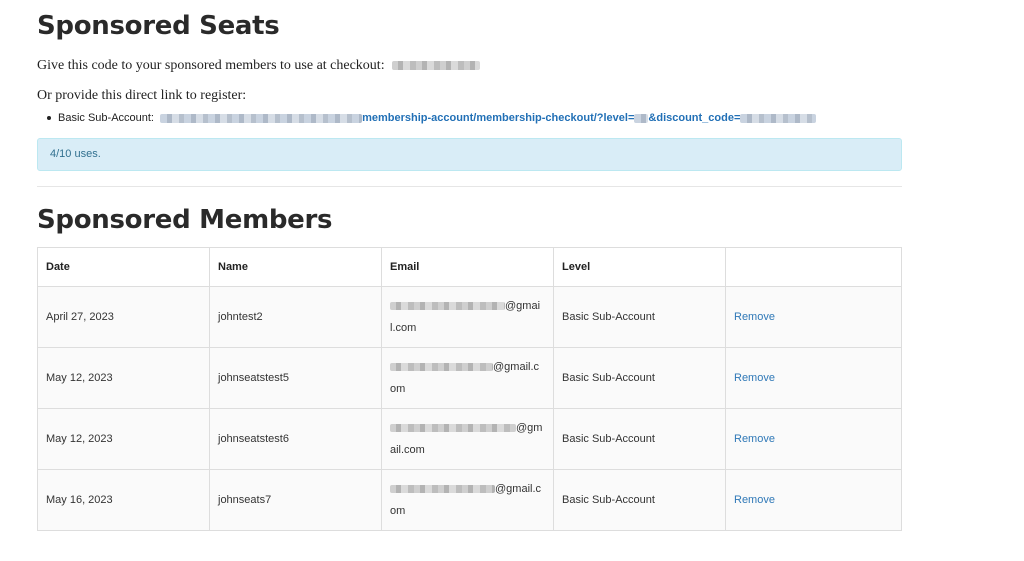 This screenshot has height=561, width=1024. Describe the element at coordinates (49, 118) in the screenshot. I see `bullet-dot` at that location.